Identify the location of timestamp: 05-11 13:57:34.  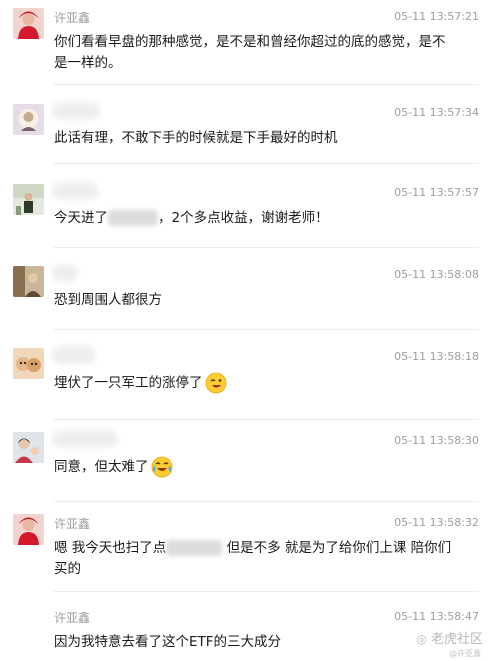
(436, 112).